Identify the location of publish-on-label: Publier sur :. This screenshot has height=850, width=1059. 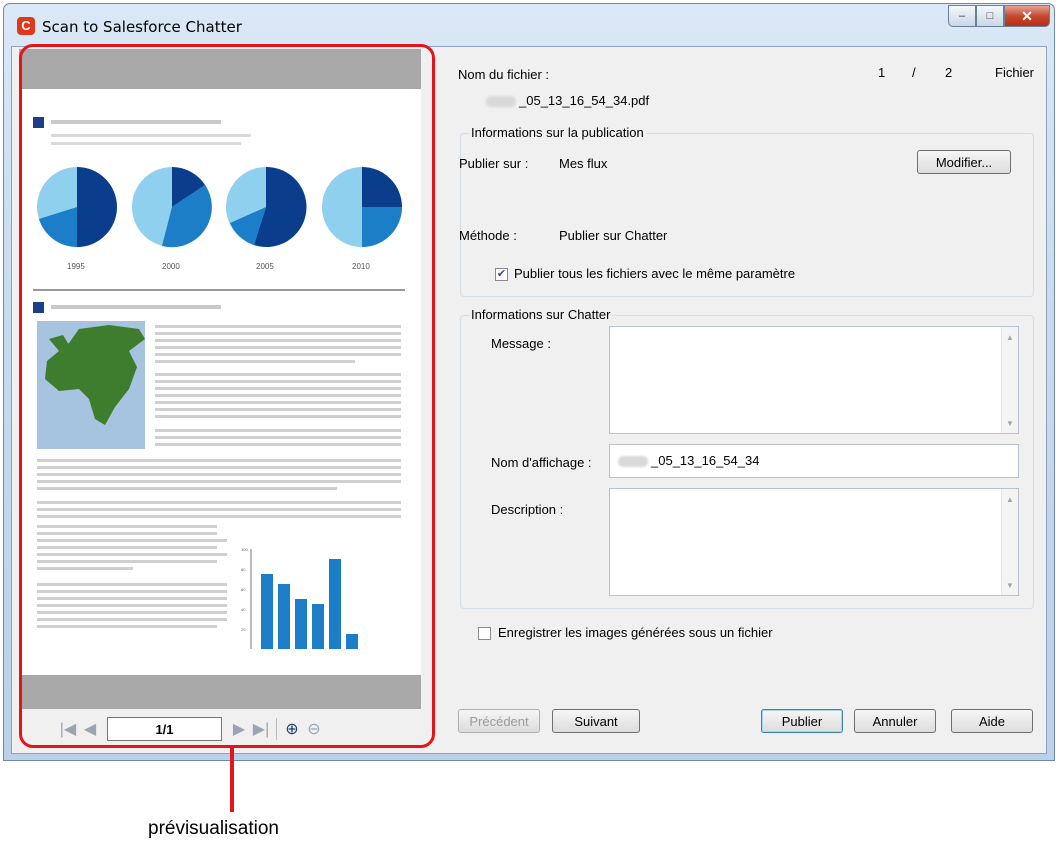
(494, 163).